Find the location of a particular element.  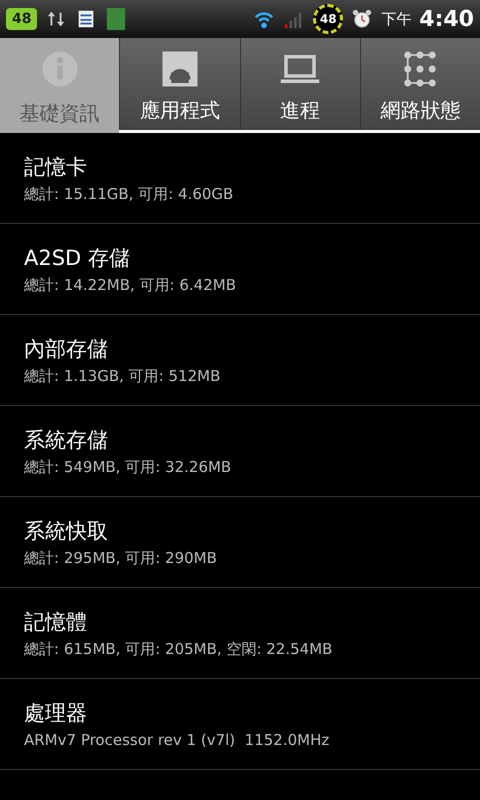

square-icon is located at coordinates (116, 19).